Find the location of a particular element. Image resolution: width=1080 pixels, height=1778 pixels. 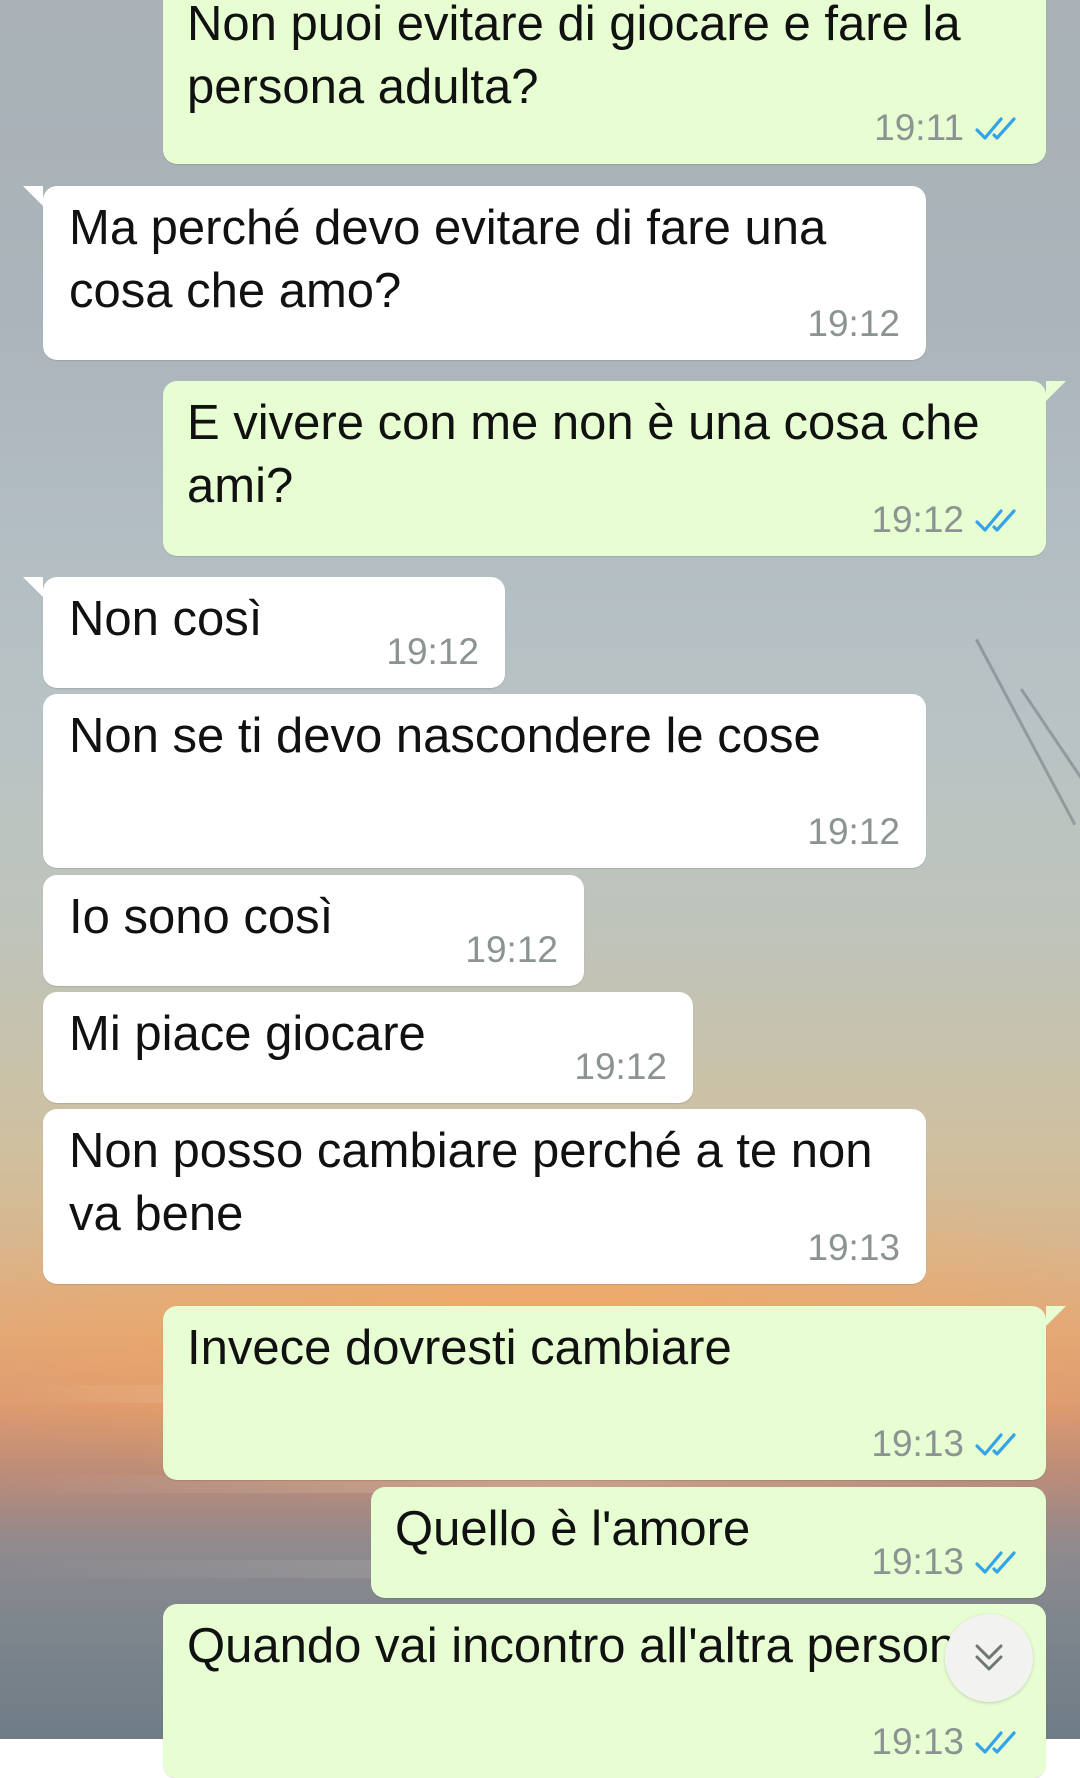

scroll-to-bottom-button is located at coordinates (989, 1658).